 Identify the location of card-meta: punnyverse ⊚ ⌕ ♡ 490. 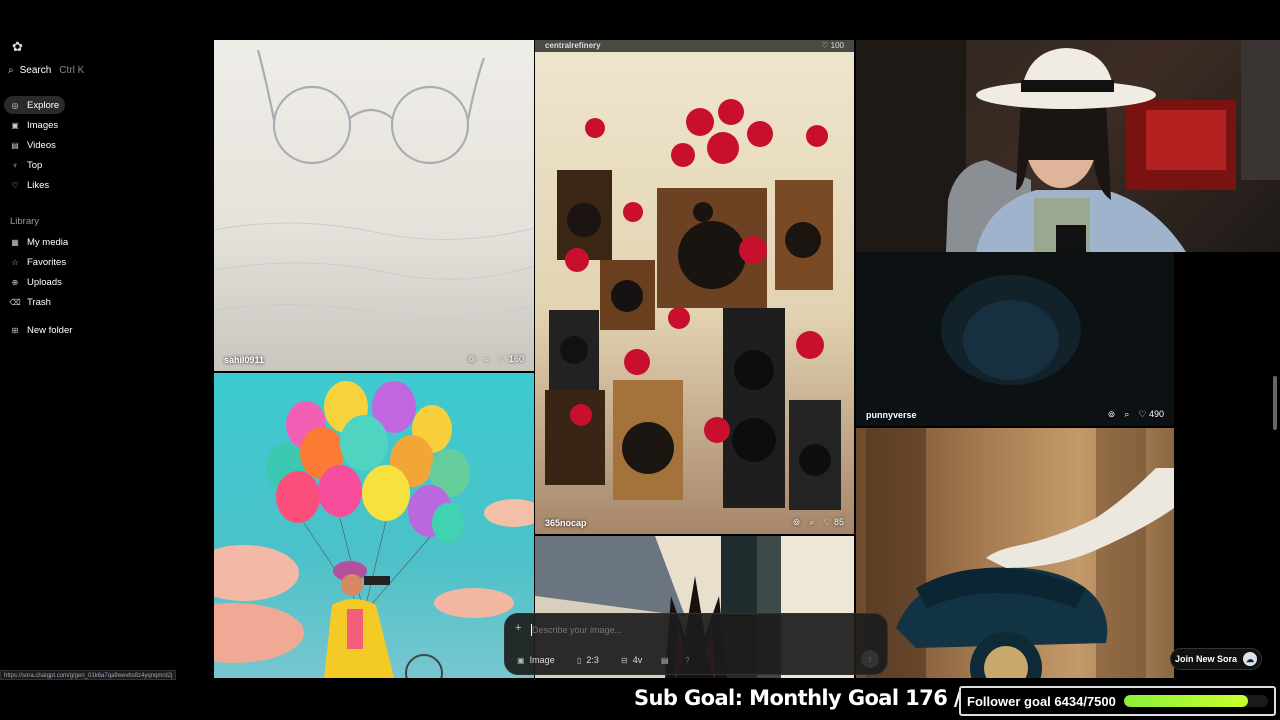
(1015, 414).